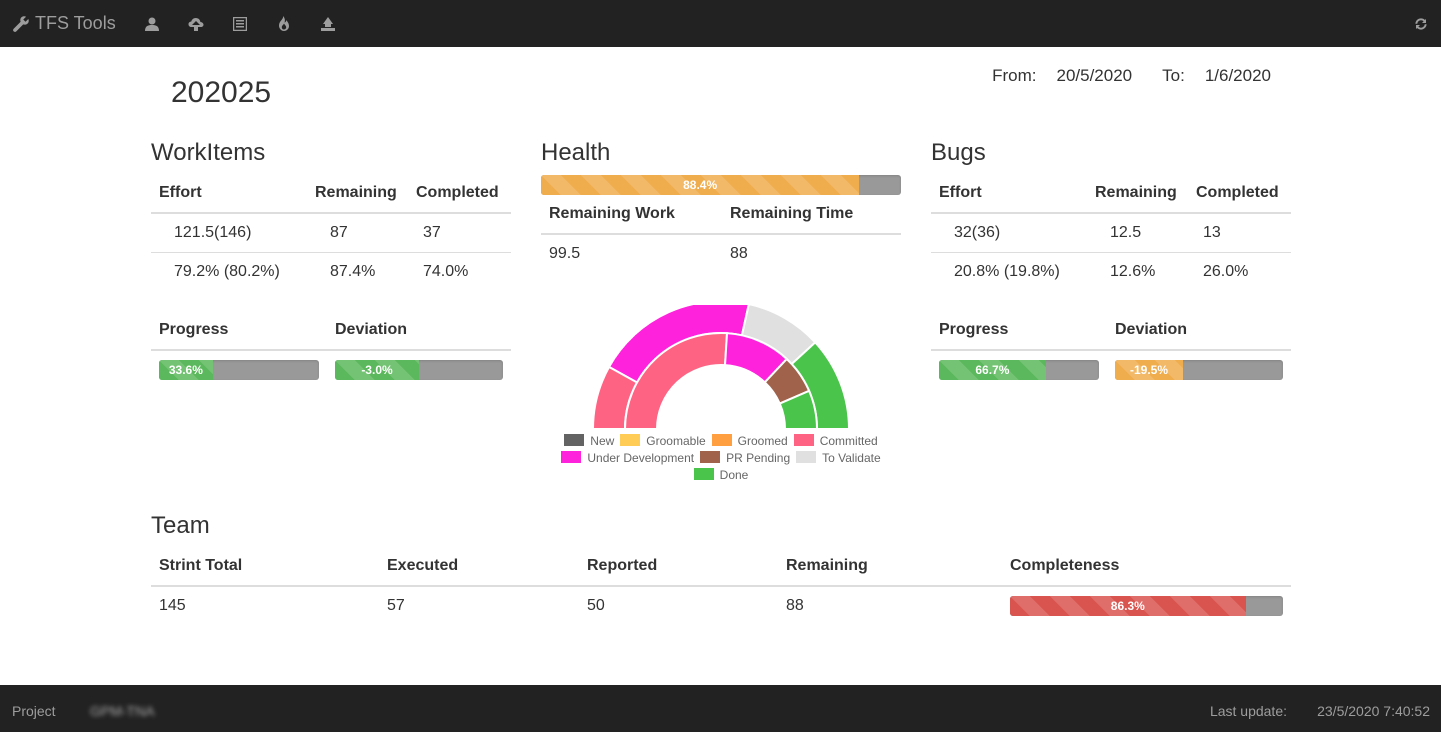  I want to click on sprint-title: 202025, so click(221, 92).